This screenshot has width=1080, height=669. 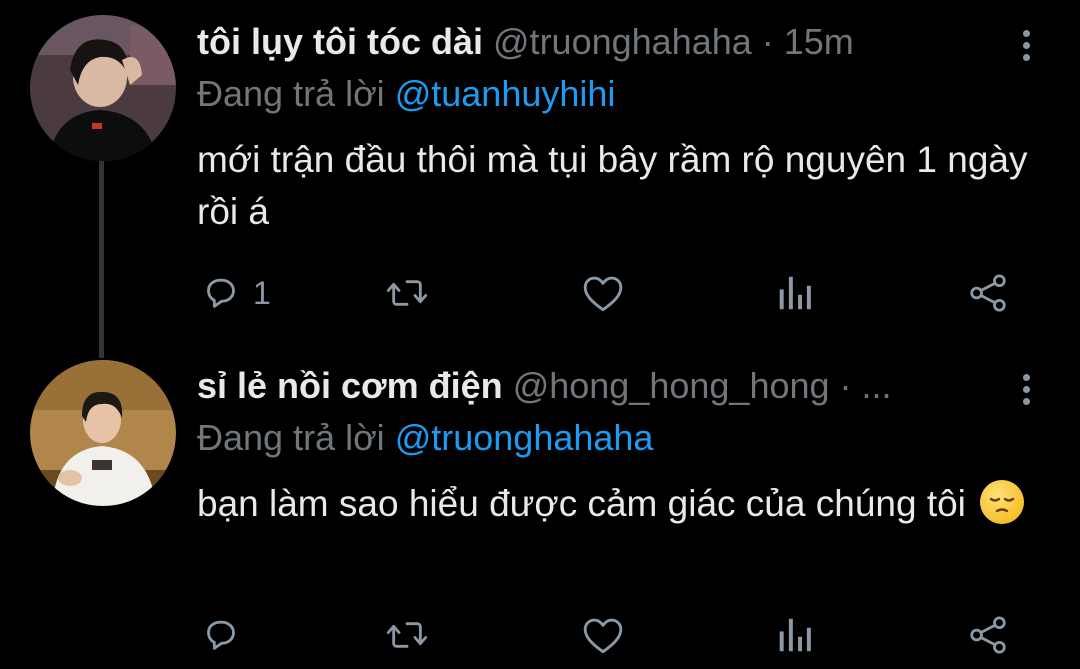 I want to click on author-handle-timestamp: @truonghahaha · 15m, so click(x=673, y=41).